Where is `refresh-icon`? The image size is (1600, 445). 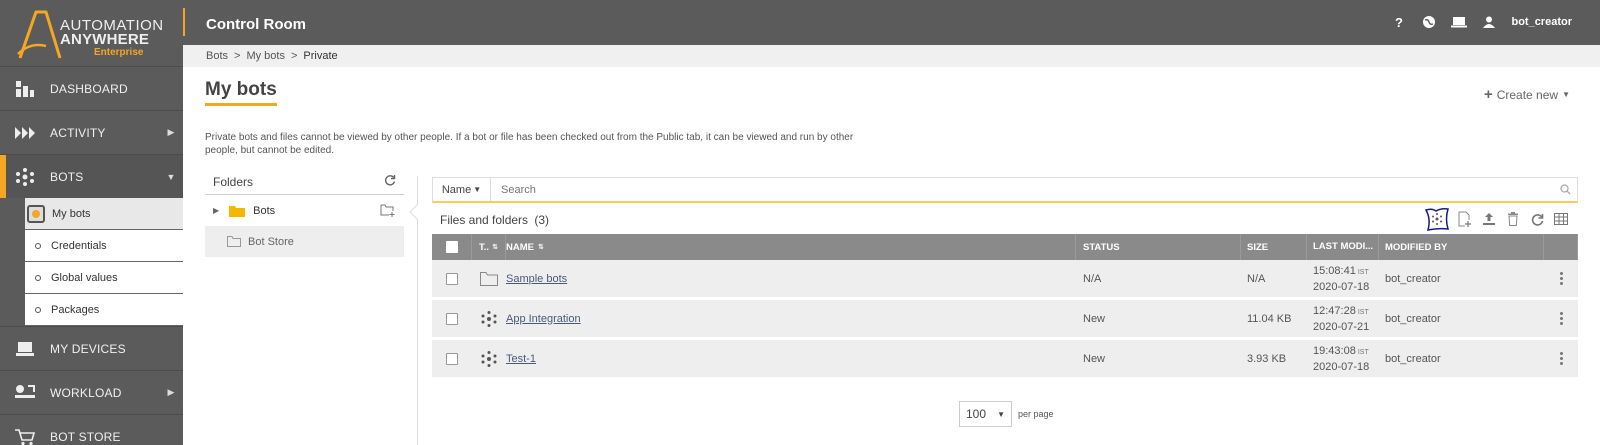
refresh-icon is located at coordinates (390, 181).